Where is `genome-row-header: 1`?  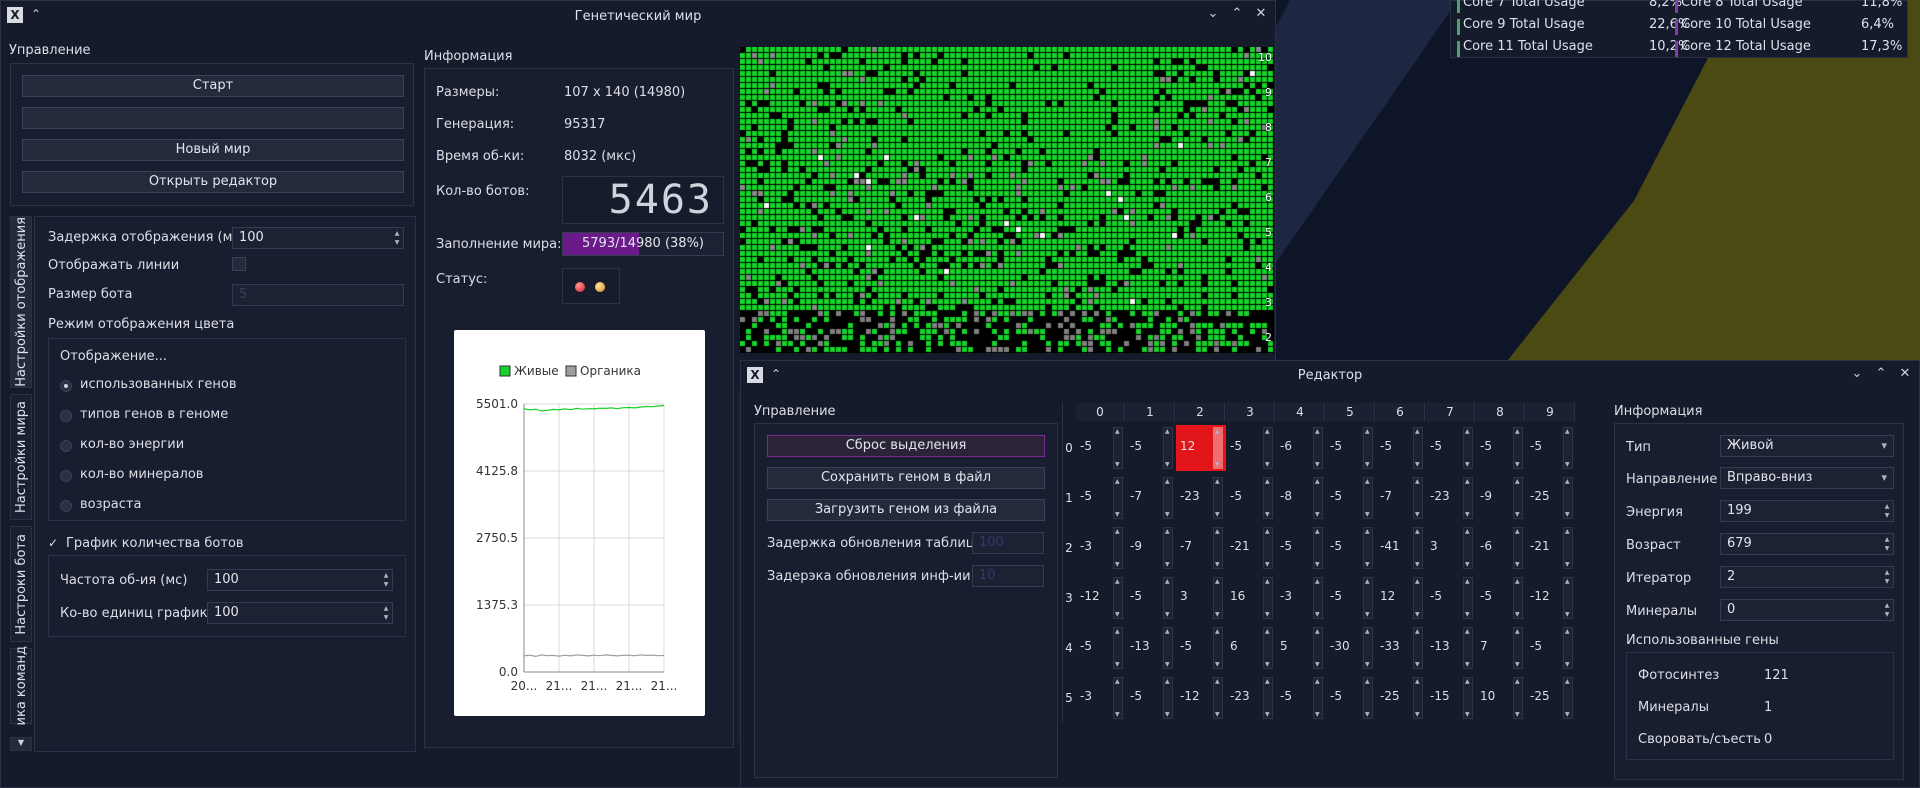
genome-row-header: 1 is located at coordinates (1069, 498).